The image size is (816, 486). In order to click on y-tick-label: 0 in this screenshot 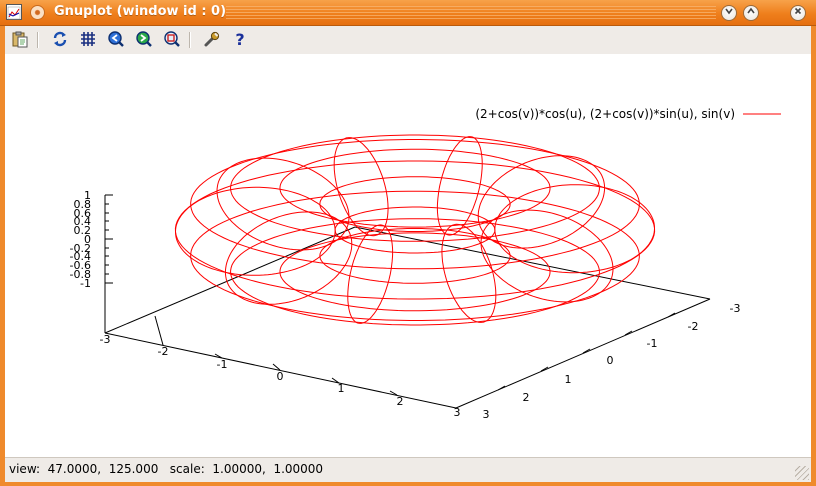, I will do `click(610, 360)`.